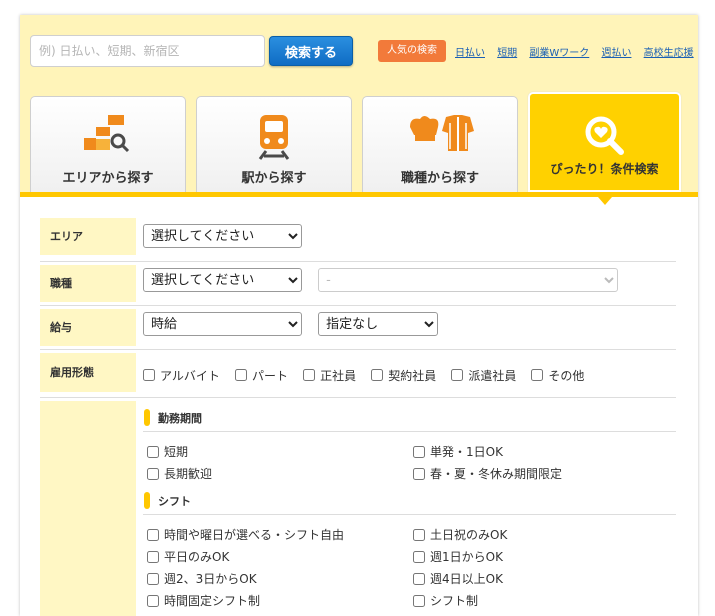 The image size is (715, 616). I want to click on option-label: 単発・1日OK, so click(466, 452).